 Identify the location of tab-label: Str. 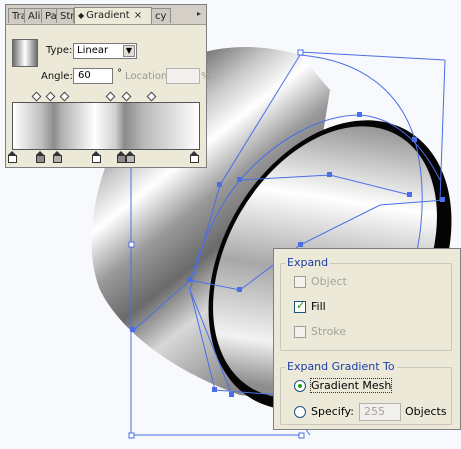
(67, 16).